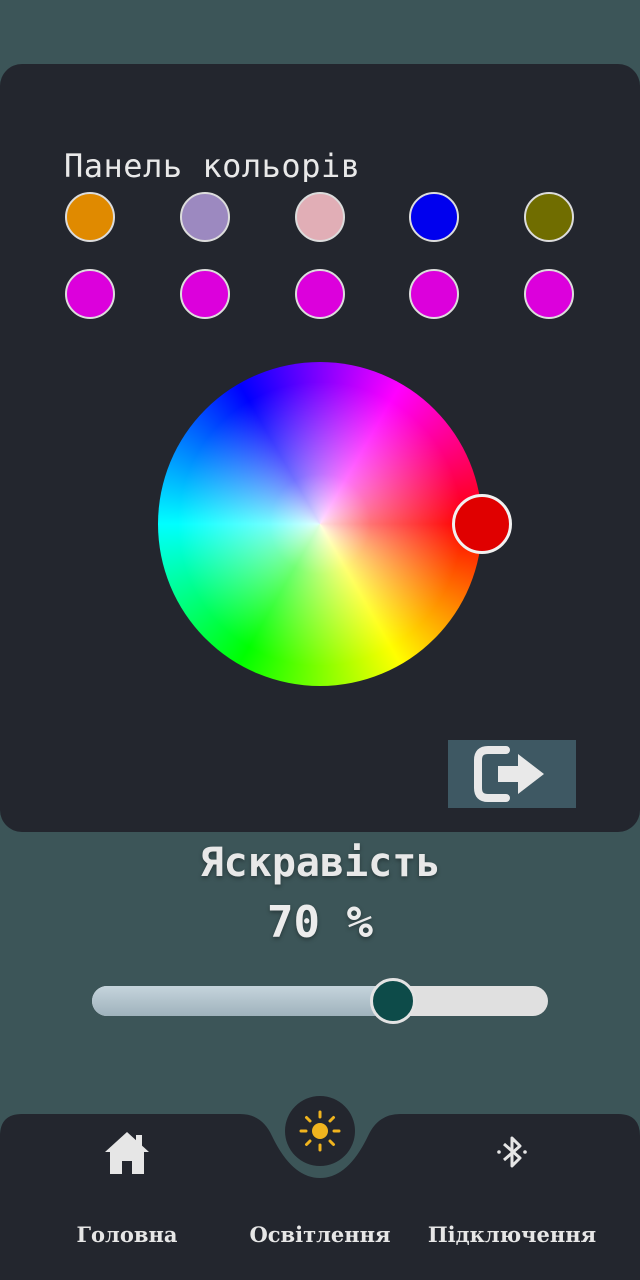 Image resolution: width=640 pixels, height=1280 pixels. I want to click on nav-item-lighting: Освітлення, so click(320, 1186).